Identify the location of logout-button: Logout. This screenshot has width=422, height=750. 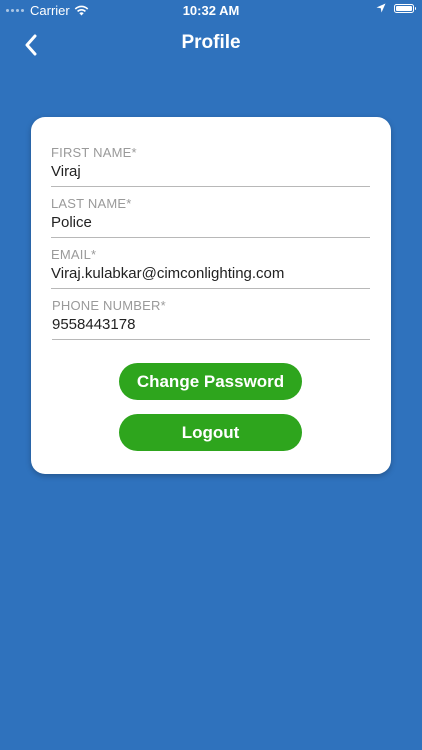
(210, 432).